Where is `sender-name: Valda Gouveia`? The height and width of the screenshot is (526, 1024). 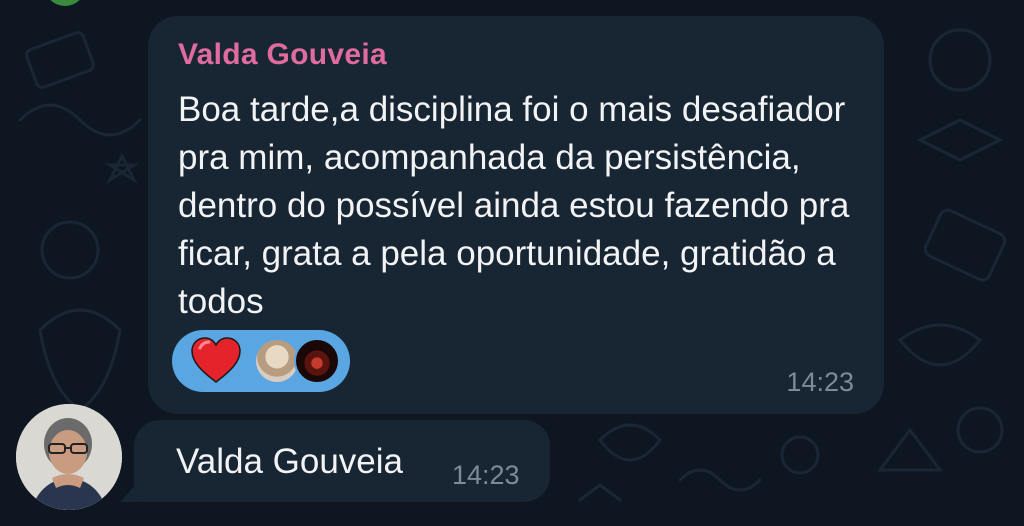 sender-name: Valda Gouveia is located at coordinates (282, 55).